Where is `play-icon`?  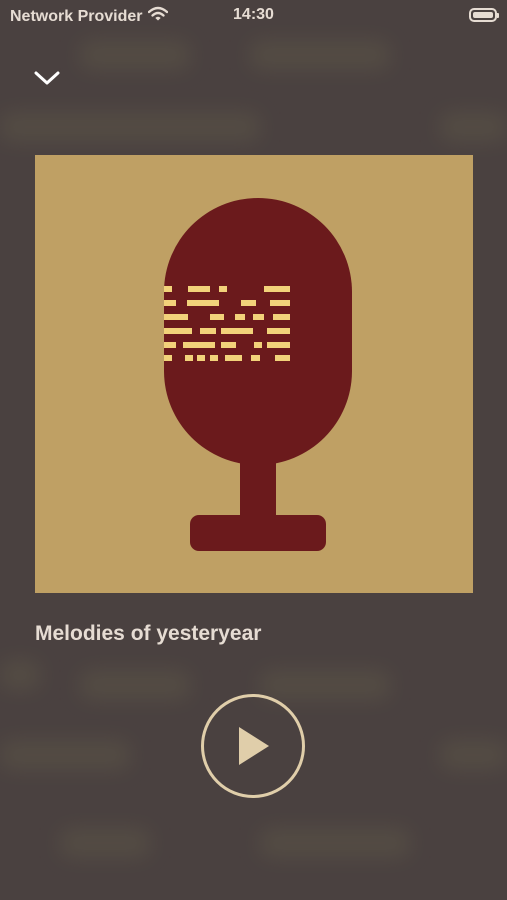 play-icon is located at coordinates (254, 746).